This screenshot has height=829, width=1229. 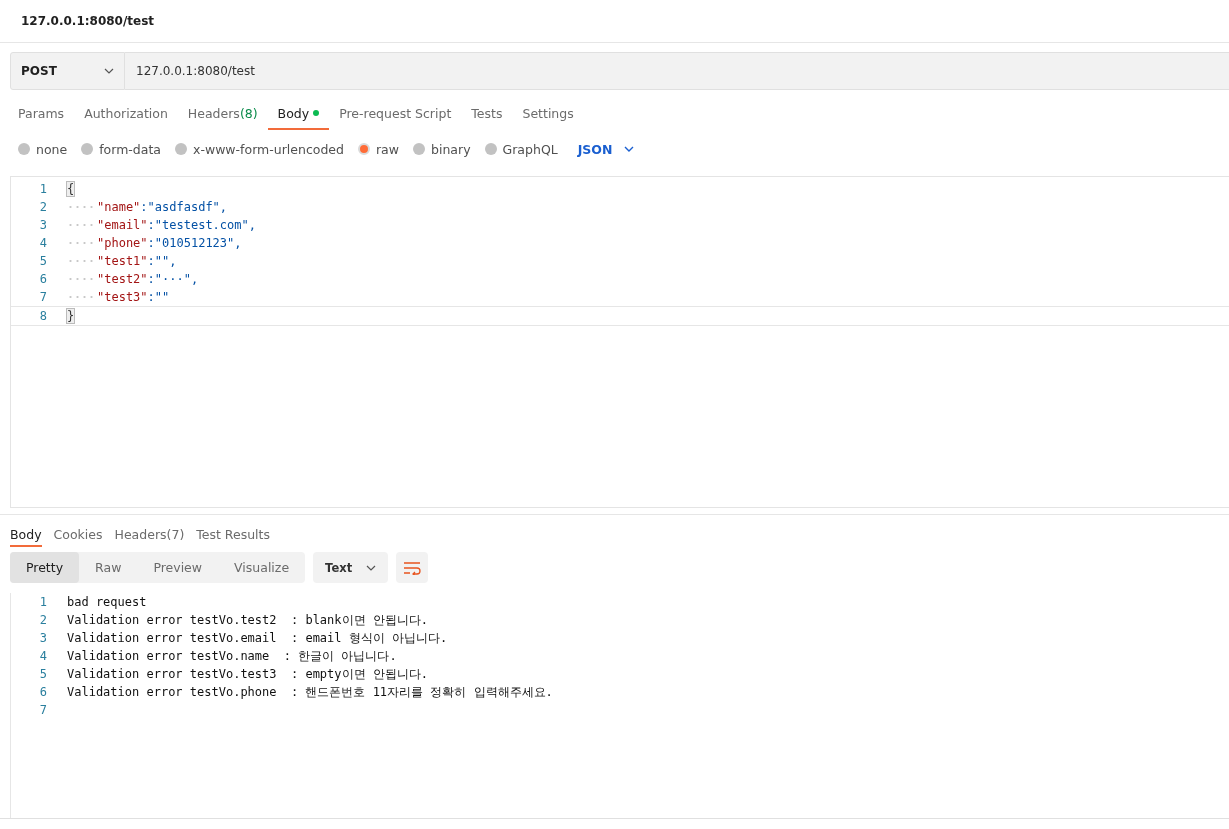 I want to click on request-tab: Settings, so click(x=548, y=114).